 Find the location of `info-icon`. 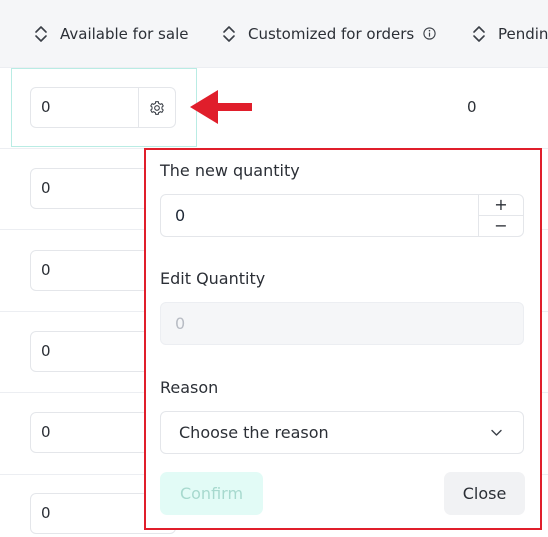

info-icon is located at coordinates (429, 33).